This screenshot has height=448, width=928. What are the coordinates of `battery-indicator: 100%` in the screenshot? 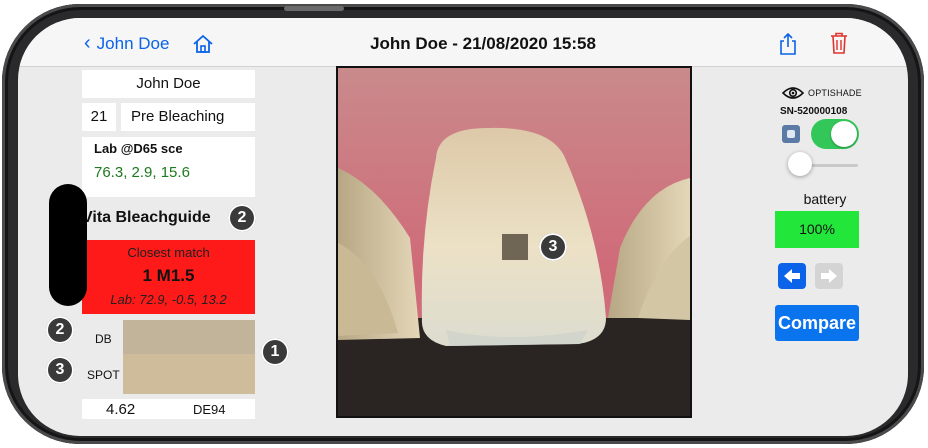 It's located at (817, 229).